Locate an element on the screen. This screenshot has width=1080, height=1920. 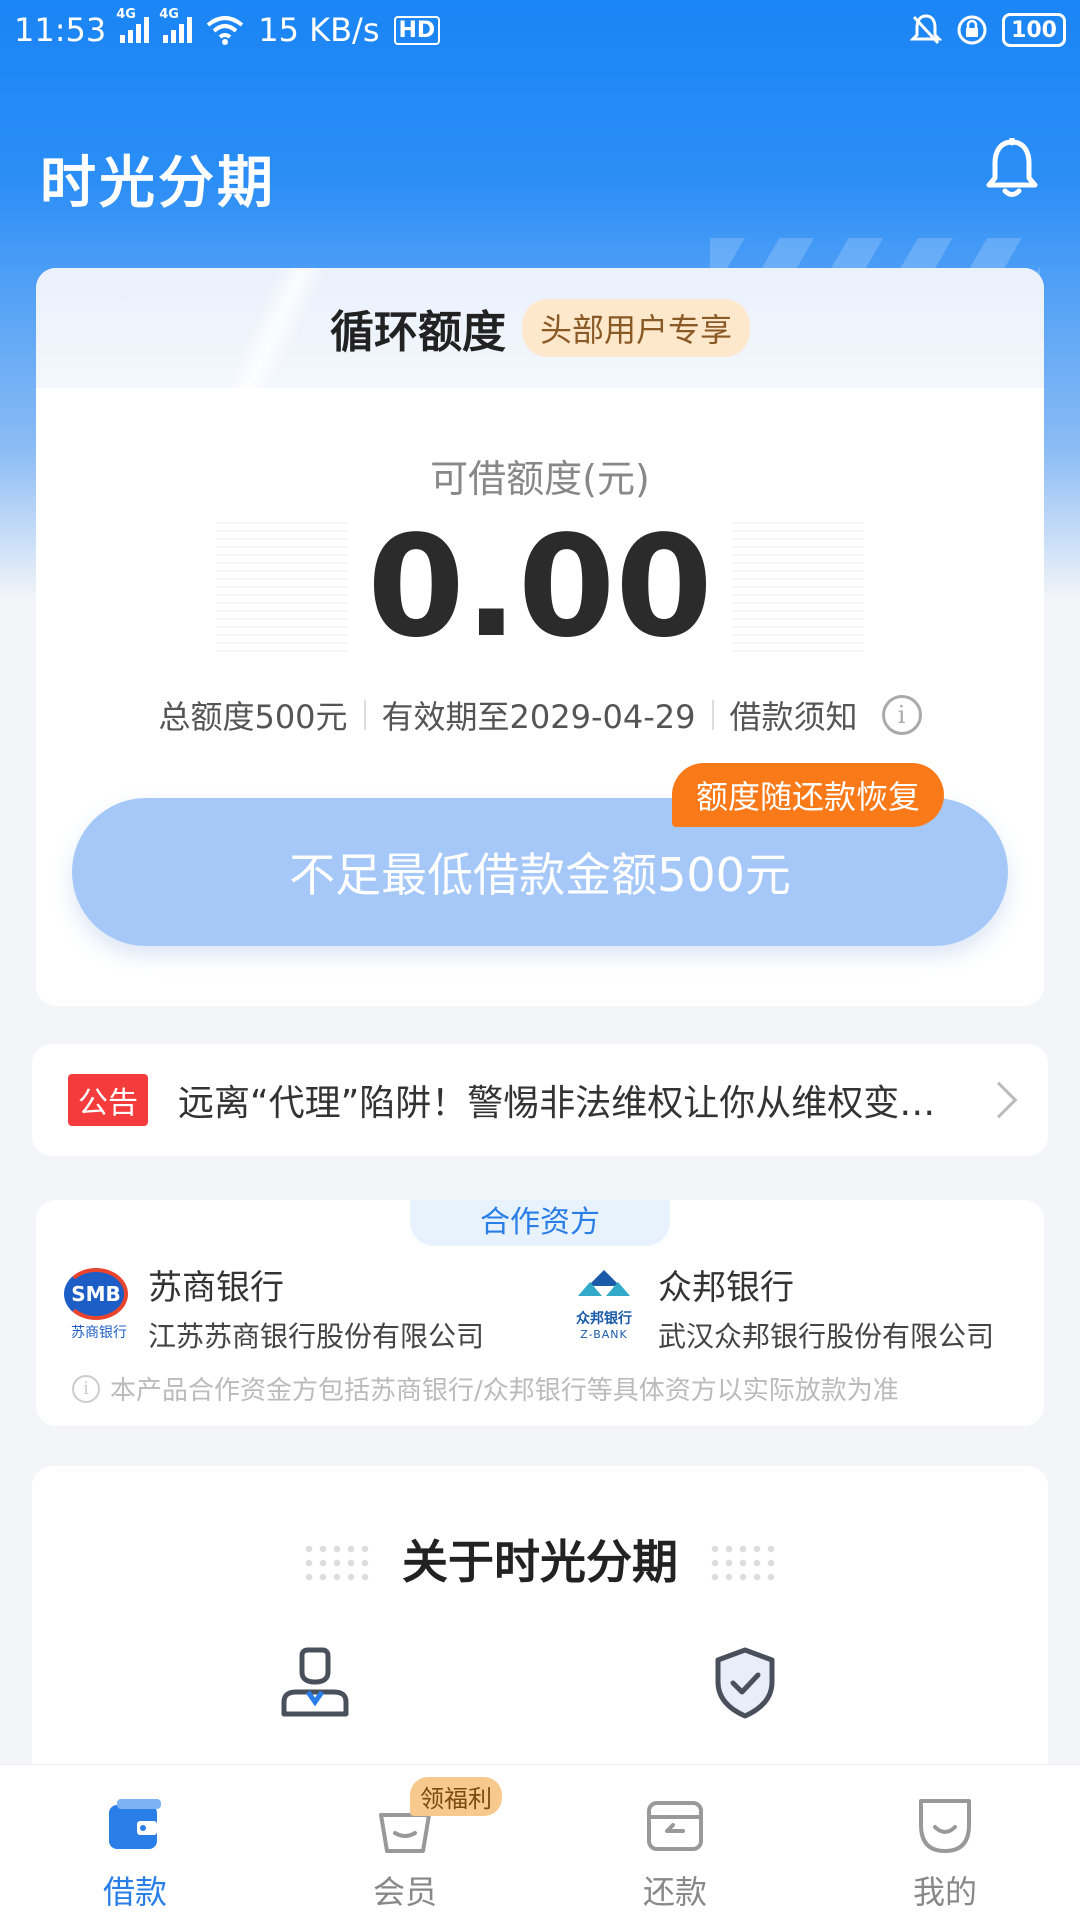
app-title: 时光分期 is located at coordinates (158, 183).